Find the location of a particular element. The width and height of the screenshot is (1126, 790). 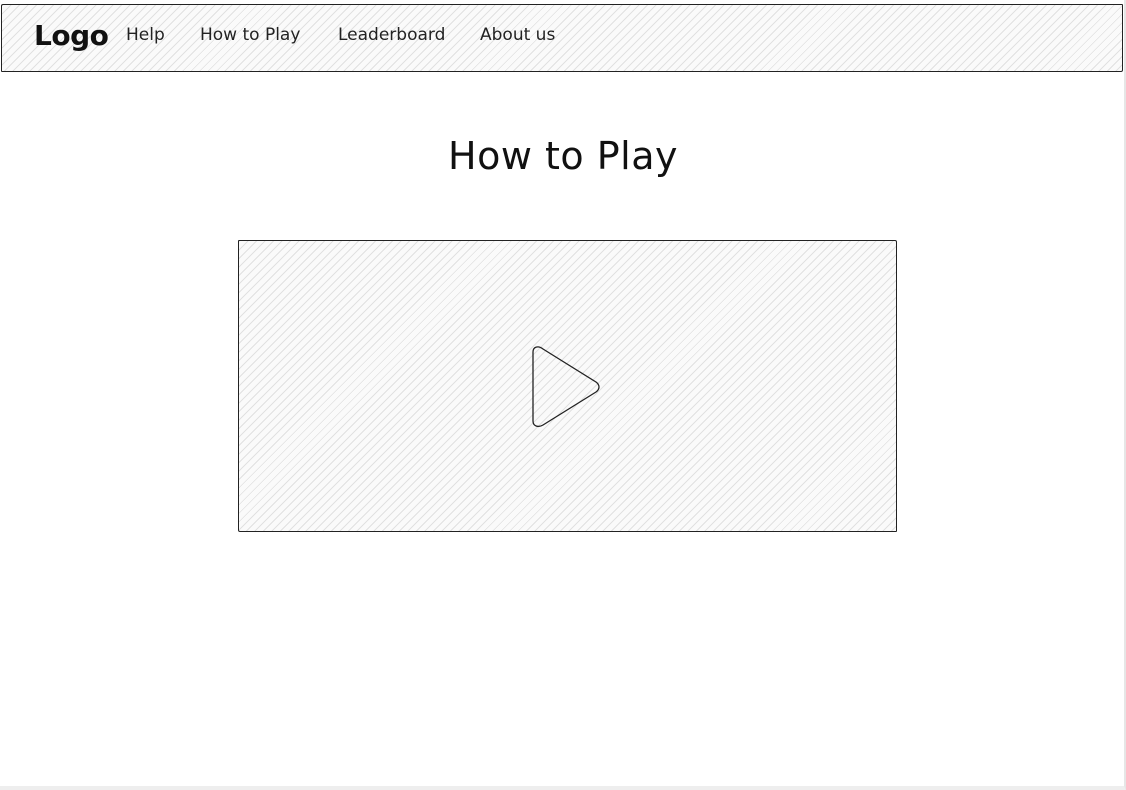

nav-link-help: Help is located at coordinates (145, 35).